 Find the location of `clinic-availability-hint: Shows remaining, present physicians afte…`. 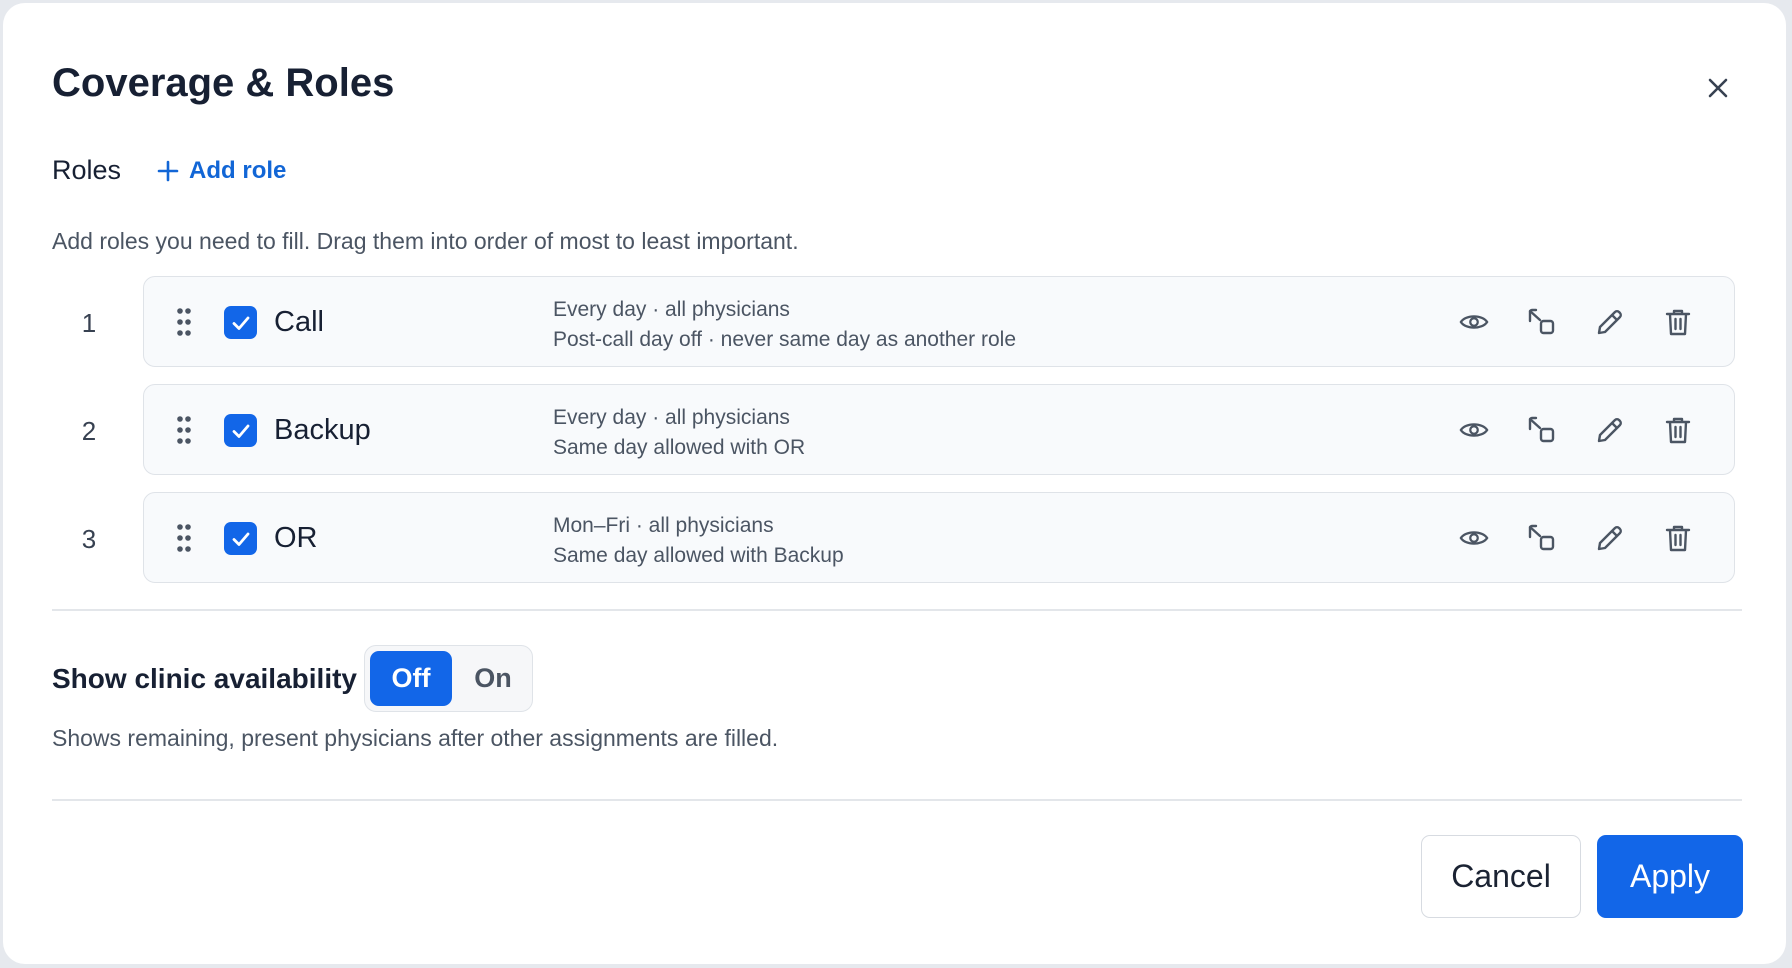

clinic-availability-hint: Shows remaining, present physicians afte… is located at coordinates (415, 738).